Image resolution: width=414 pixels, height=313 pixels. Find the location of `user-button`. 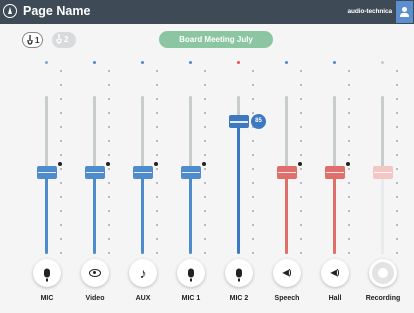

user-button is located at coordinates (404, 12).